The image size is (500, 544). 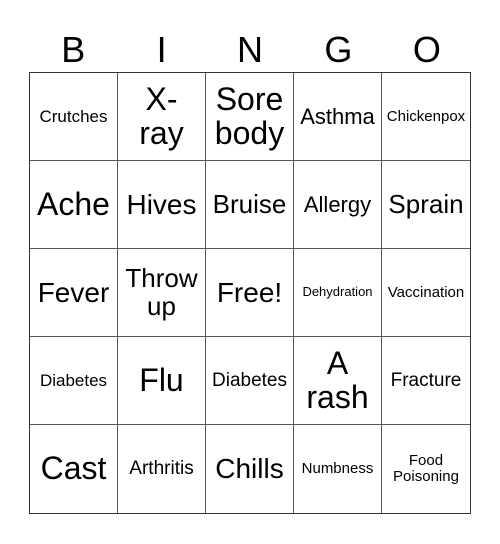 What do you see at coordinates (161, 49) in the screenshot?
I see `header-letter-i: I` at bounding box center [161, 49].